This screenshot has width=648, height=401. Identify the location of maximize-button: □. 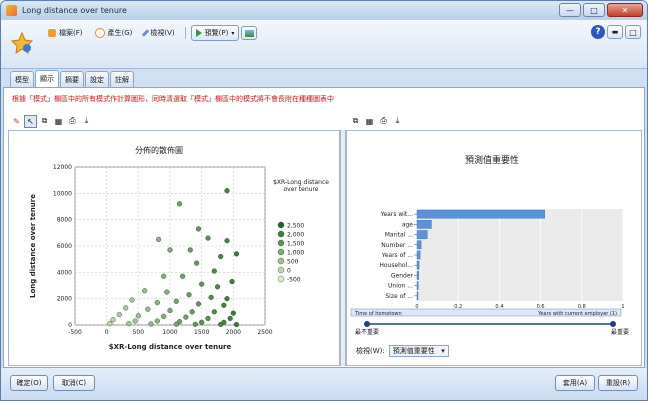
(594, 10).